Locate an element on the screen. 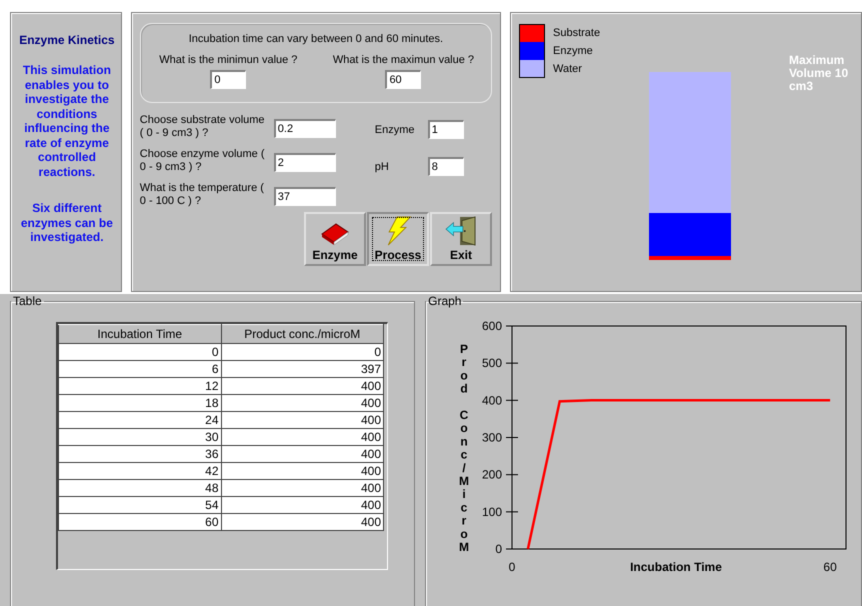 This screenshot has width=862, height=606. tick-label: 600 is located at coordinates (492, 326).